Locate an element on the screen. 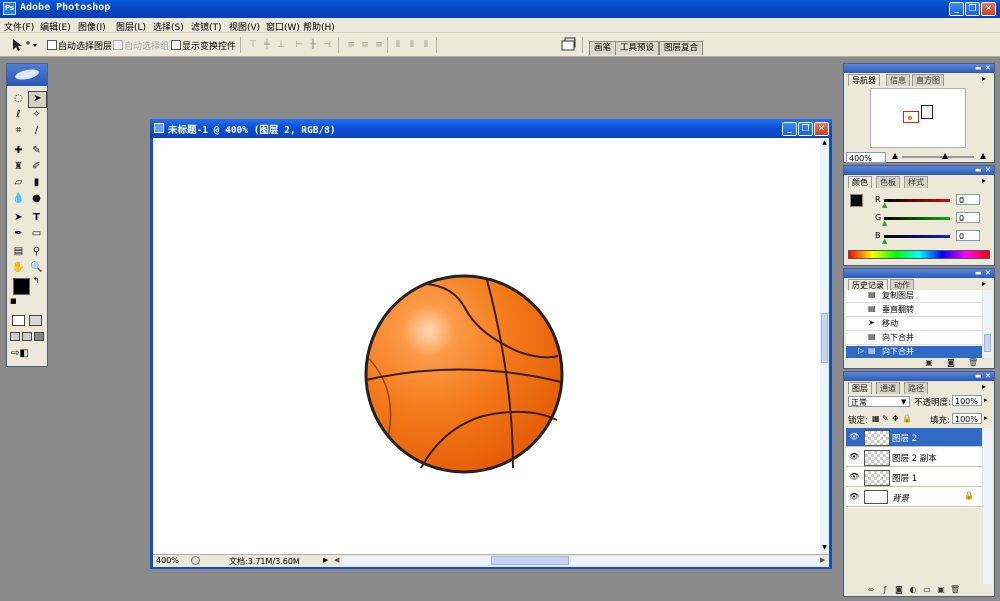 This screenshot has width=1000, height=601. history-state-marker-icon: ▷ is located at coordinates (861, 350).